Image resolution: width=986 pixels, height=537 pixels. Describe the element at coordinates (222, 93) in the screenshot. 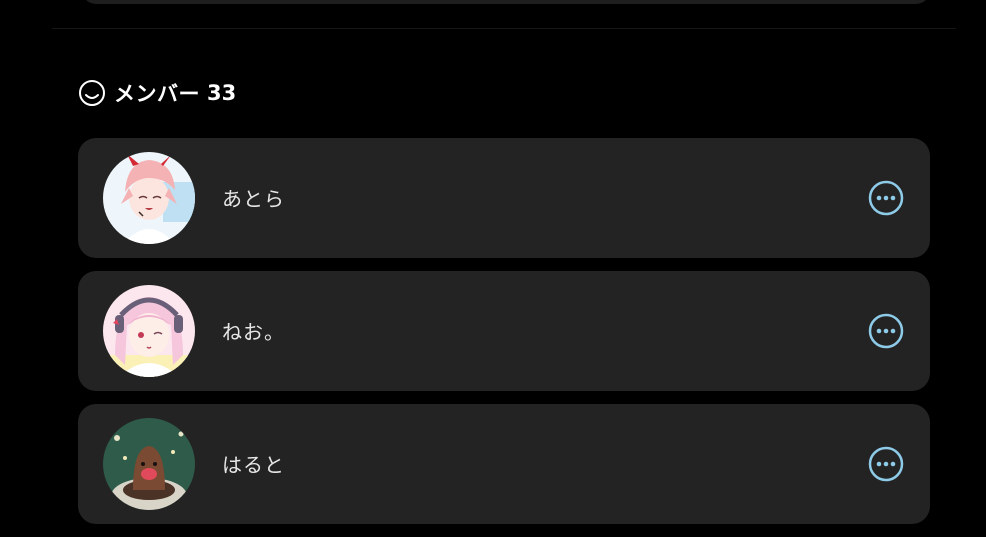

I see `members-count: 33` at that location.